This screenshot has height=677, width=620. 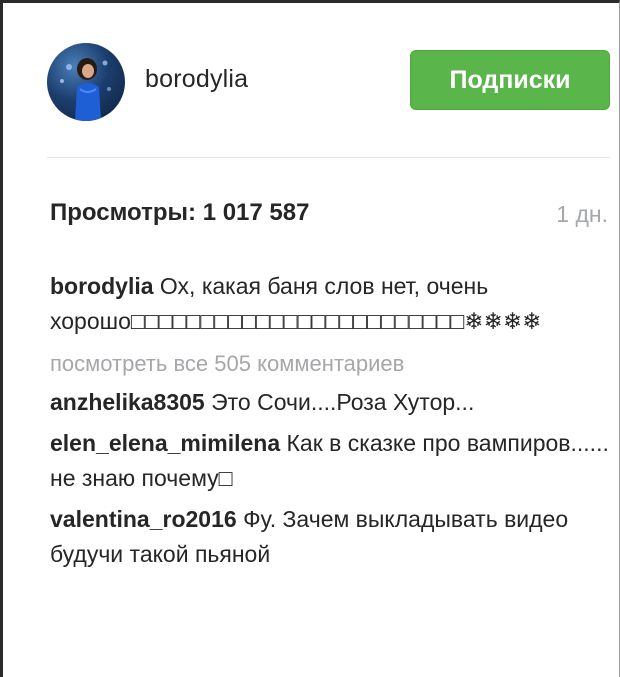 I want to click on comment-username: anzhelika8305, so click(x=127, y=402).